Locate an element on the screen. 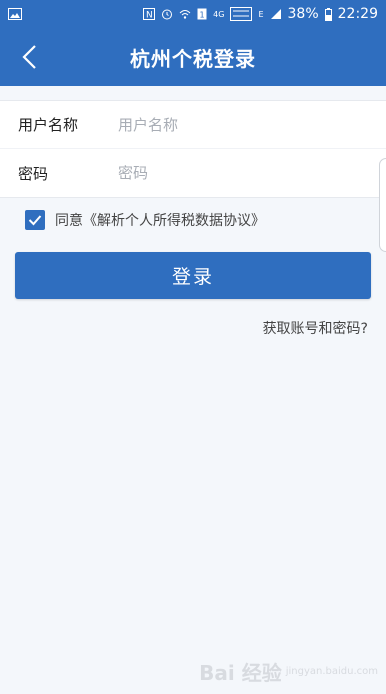 This screenshot has width=386, height=694. login-form: 用户名称 密码 is located at coordinates (193, 149).